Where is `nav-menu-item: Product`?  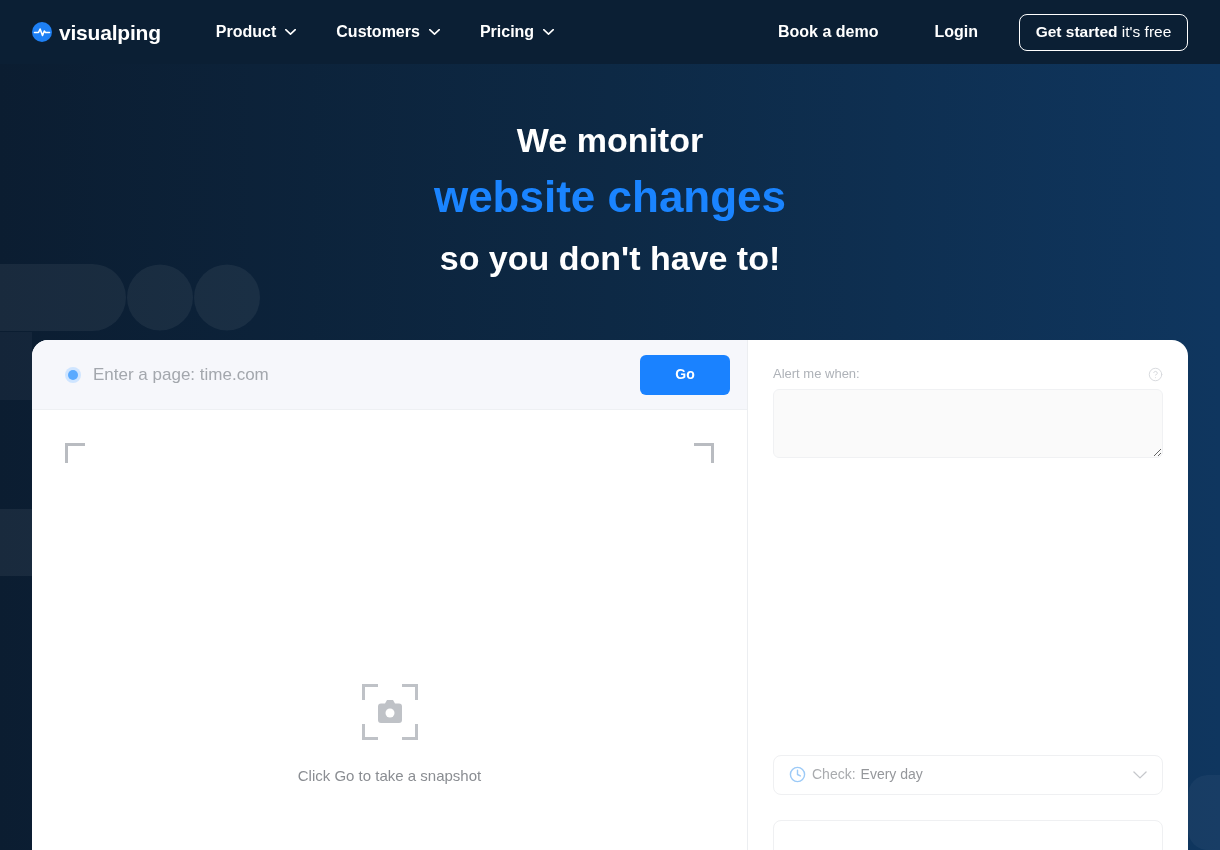
nav-menu-item: Product is located at coordinates (256, 32).